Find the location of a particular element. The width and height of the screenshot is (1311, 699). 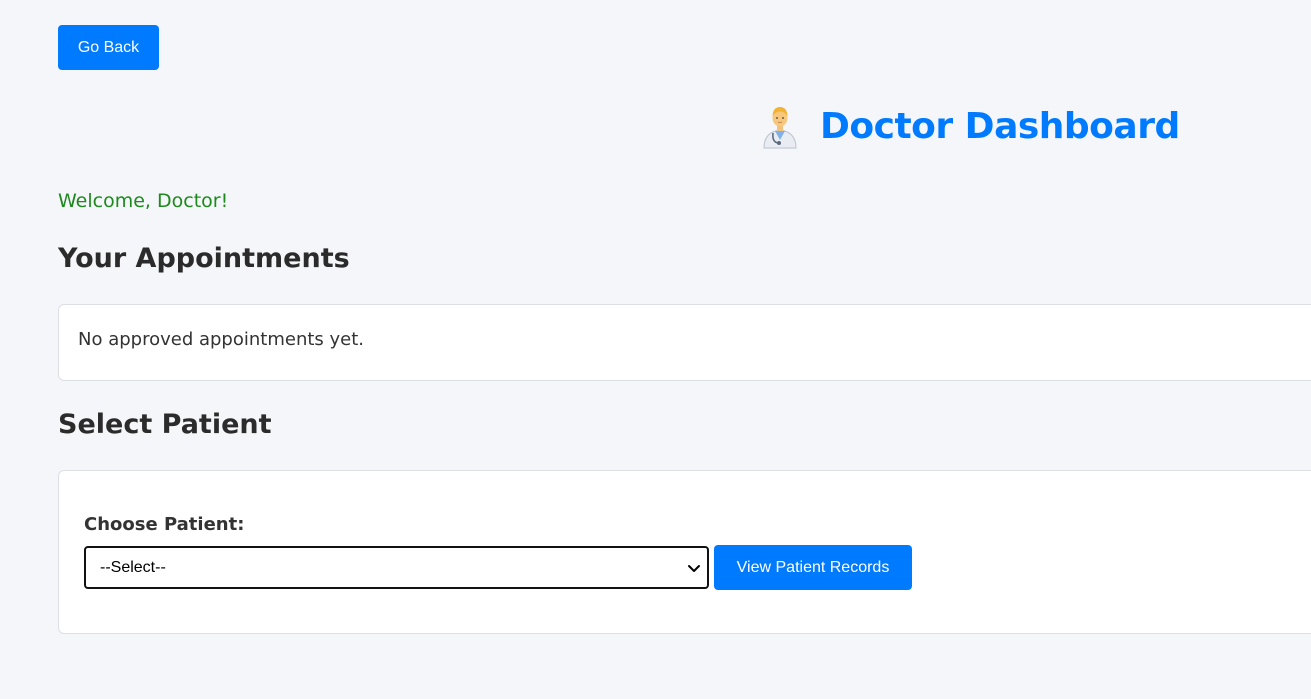

patient-select: --Select-- is located at coordinates (396, 567).